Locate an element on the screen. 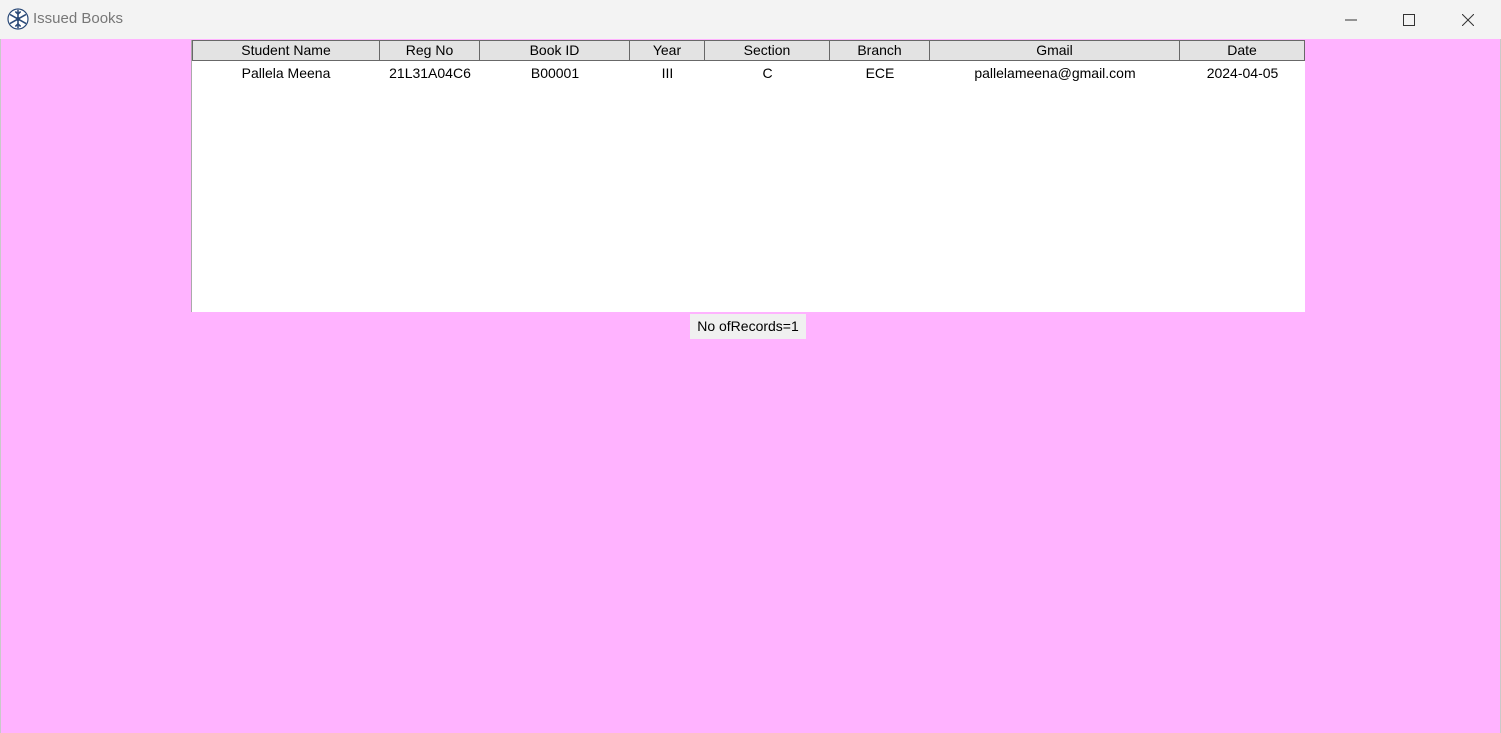  maximize-button is located at coordinates (1409, 19).